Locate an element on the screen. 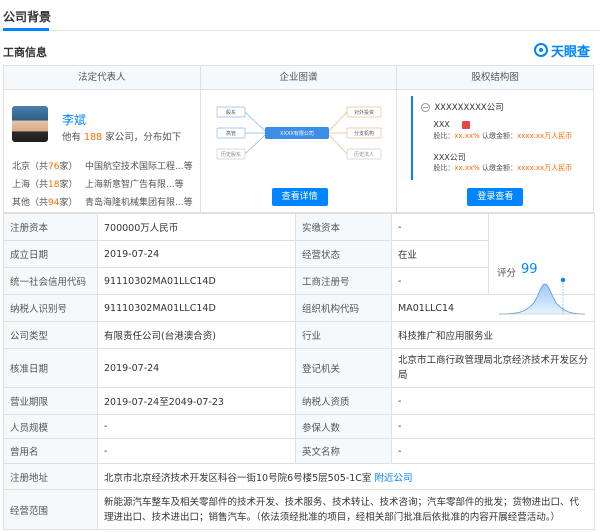 Image resolution: width=600 pixels, height=532 pixels. equity-structure-header: 股权结构图 is located at coordinates (495, 78).